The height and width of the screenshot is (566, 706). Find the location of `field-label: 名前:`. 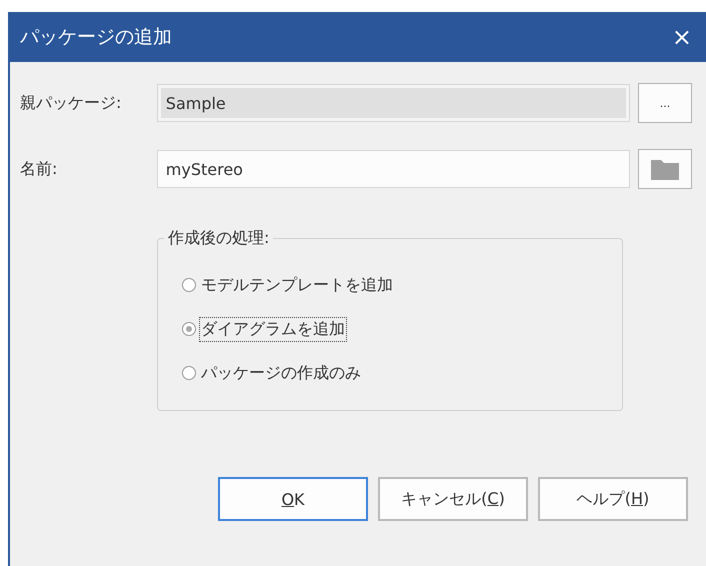

field-label: 名前: is located at coordinates (39, 169).